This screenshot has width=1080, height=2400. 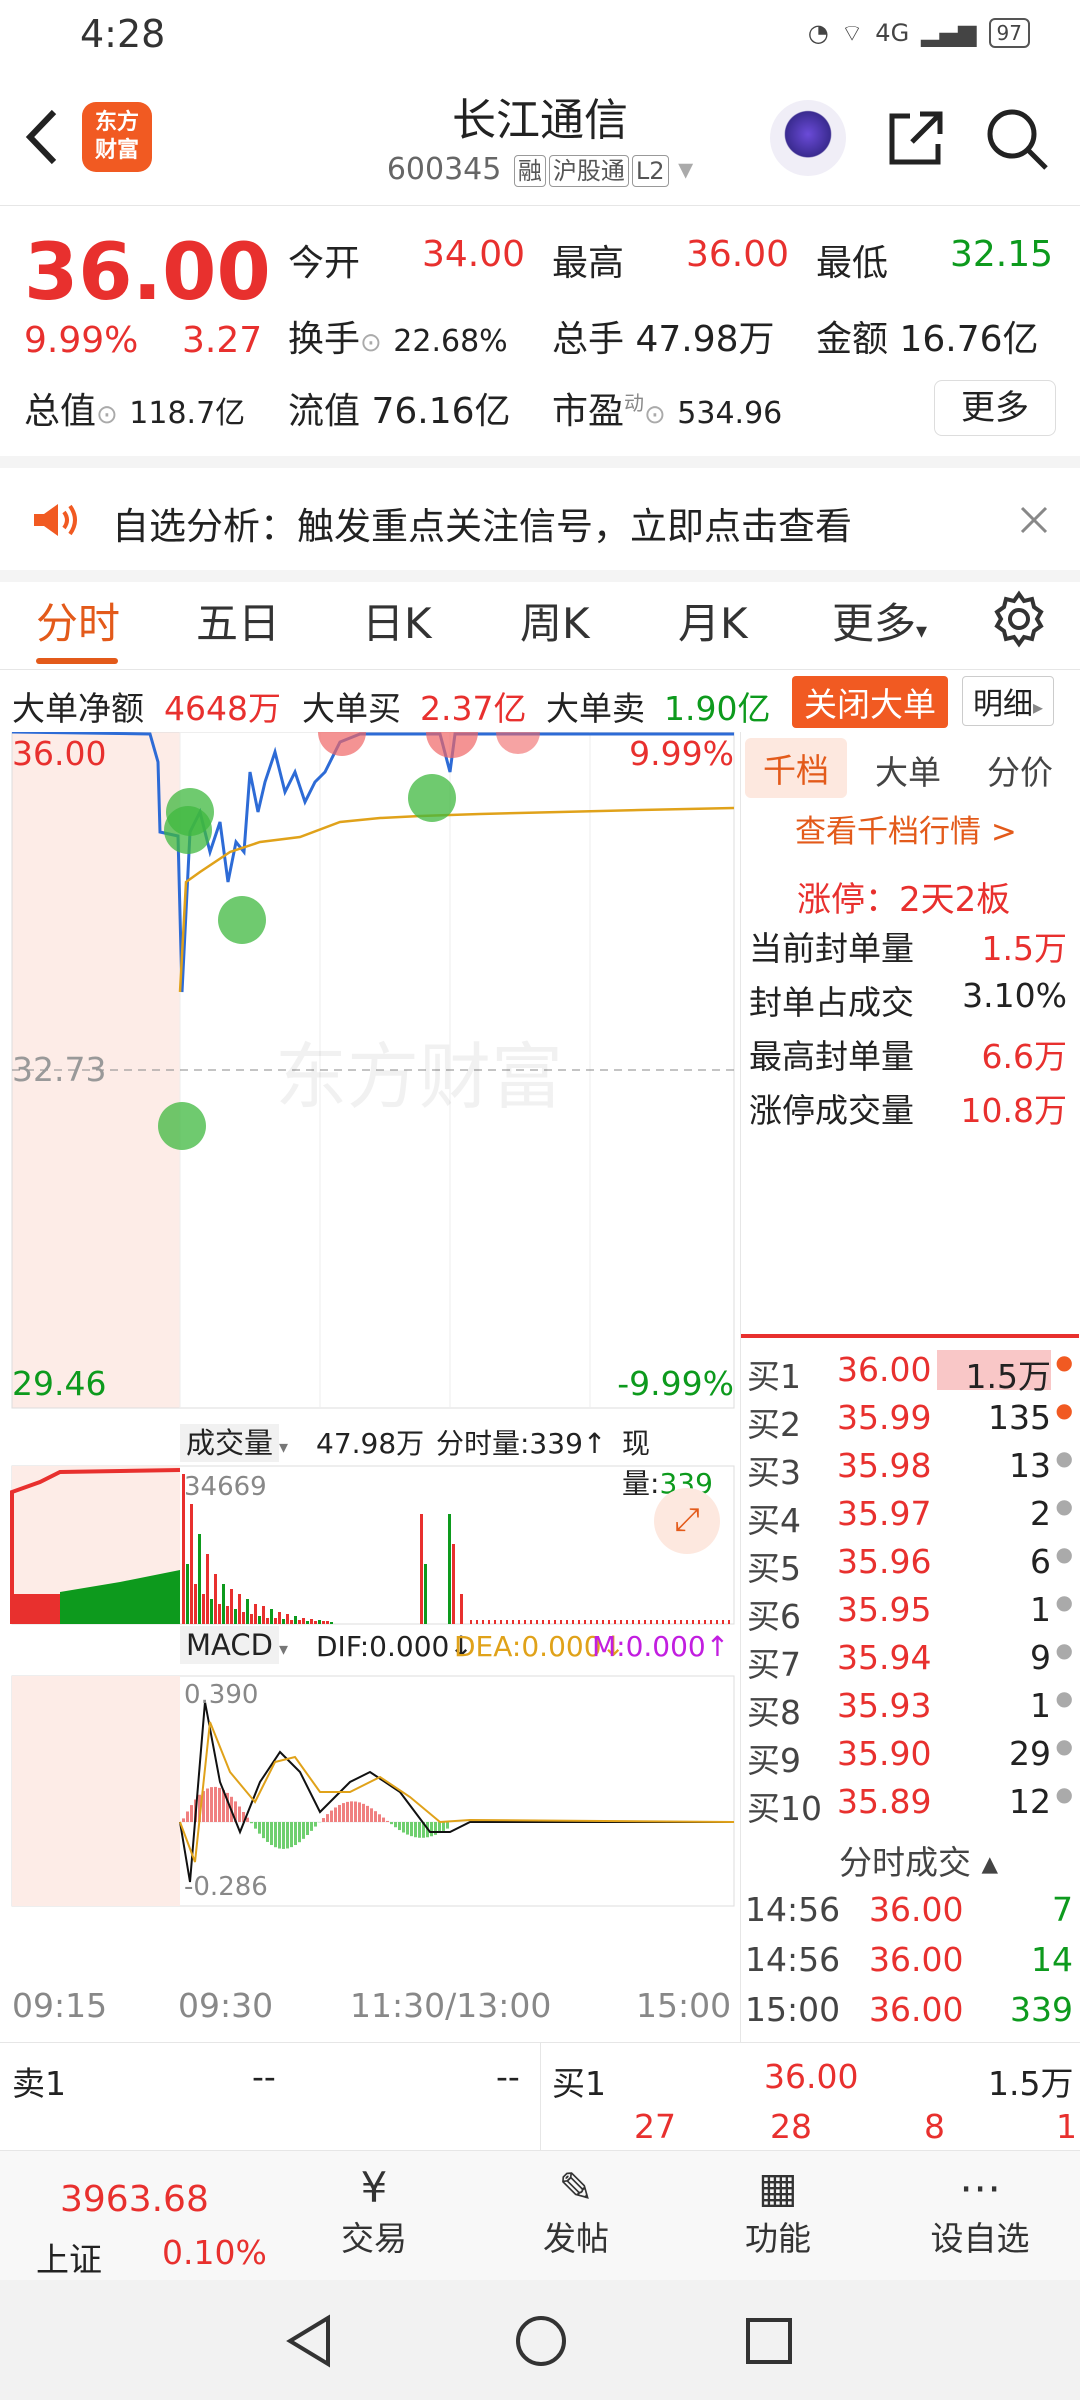 What do you see at coordinates (918, 1860) in the screenshot?
I see `tick-header: 分时成交 ▴` at bounding box center [918, 1860].